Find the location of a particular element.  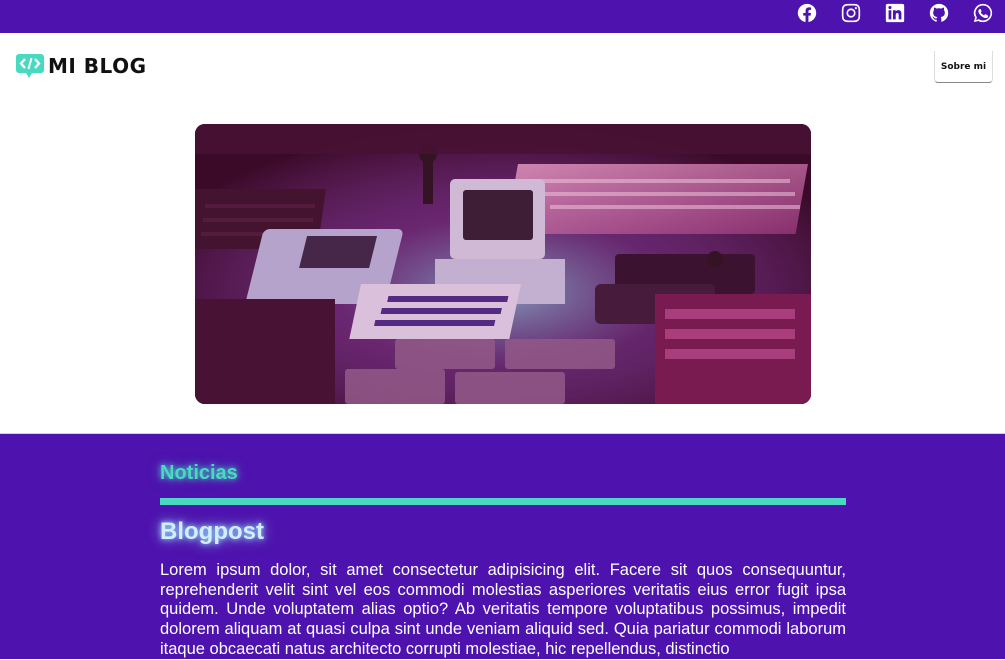

logo-code-icon is located at coordinates (30, 66).